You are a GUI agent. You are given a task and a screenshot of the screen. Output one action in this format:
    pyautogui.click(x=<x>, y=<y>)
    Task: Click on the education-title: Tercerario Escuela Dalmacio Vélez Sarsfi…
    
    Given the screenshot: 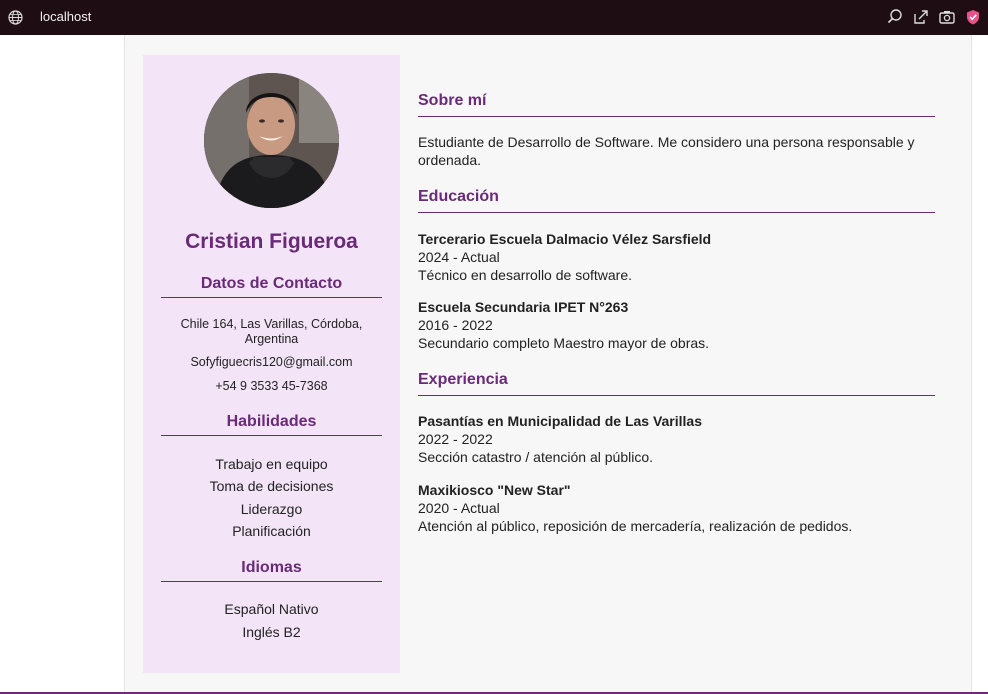 What is the action you would take?
    pyautogui.click(x=565, y=239)
    